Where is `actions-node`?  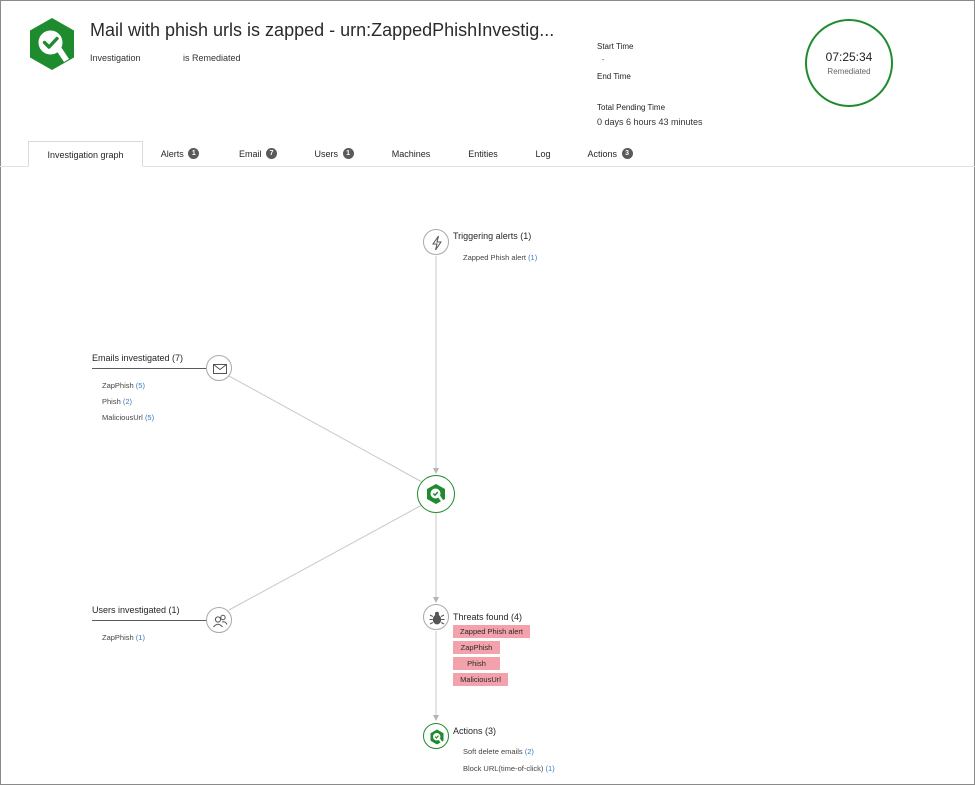
actions-node is located at coordinates (436, 736).